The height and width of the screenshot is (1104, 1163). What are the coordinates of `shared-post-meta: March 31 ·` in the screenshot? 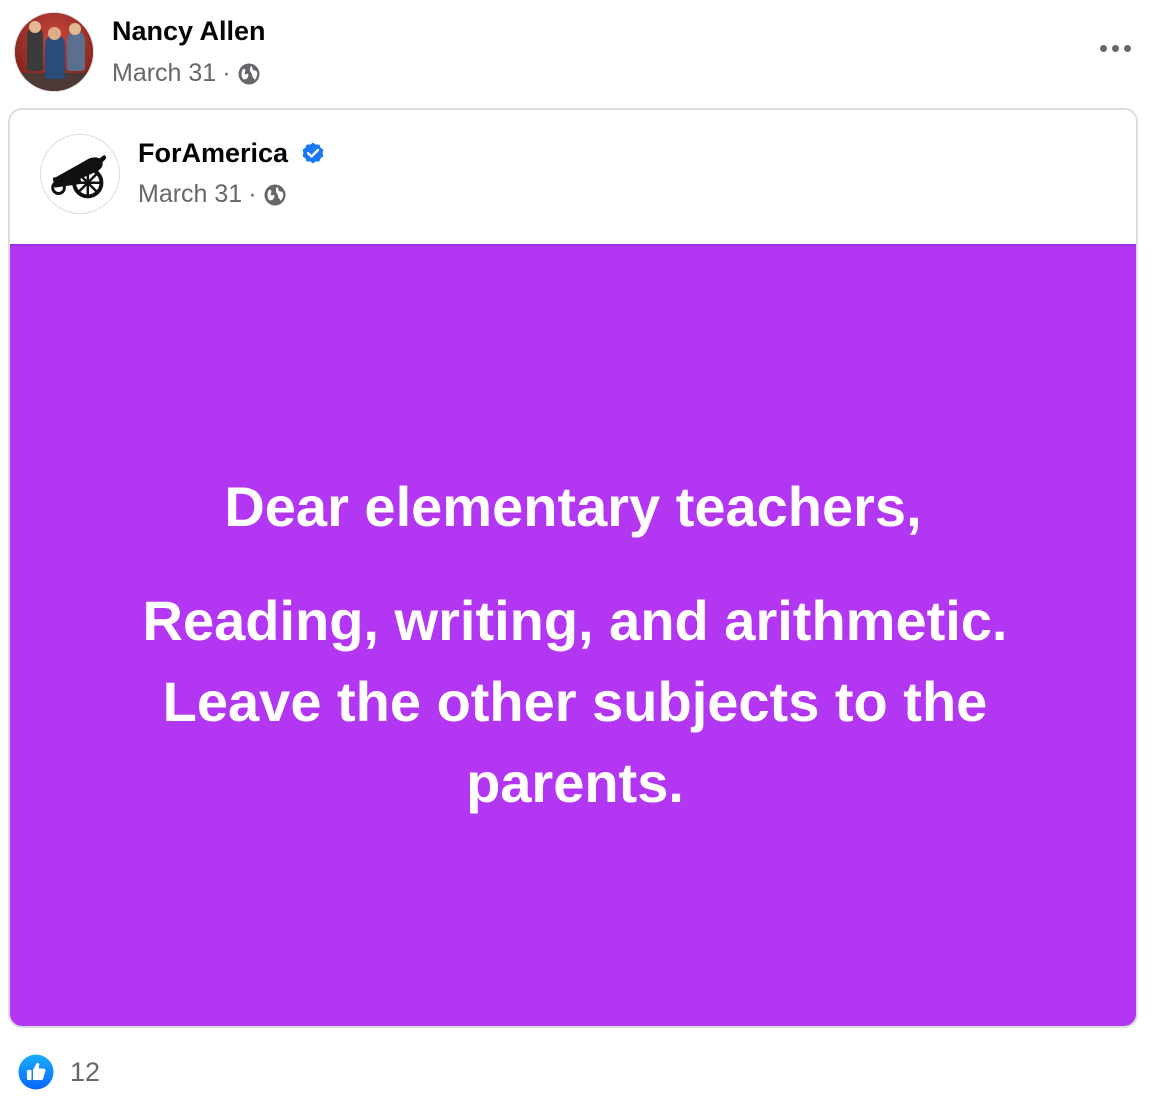 It's located at (212, 194).